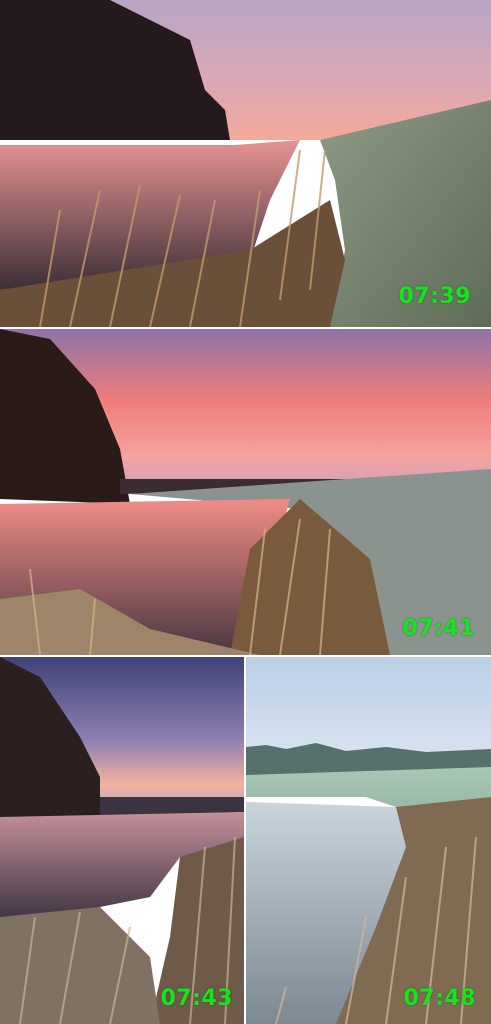  What do you see at coordinates (434, 296) in the screenshot?
I see `timestamp-label: 07:39` at bounding box center [434, 296].